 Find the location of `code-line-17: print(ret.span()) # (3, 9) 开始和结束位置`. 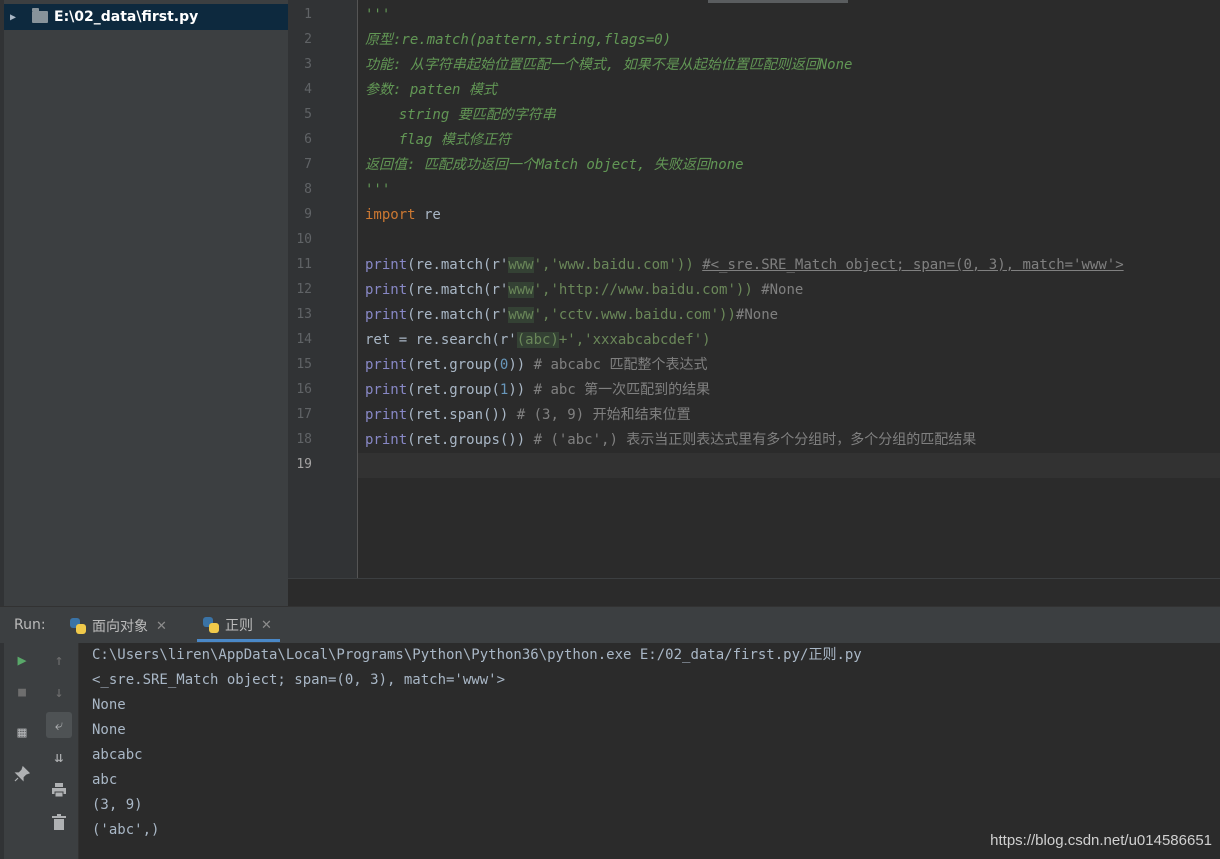

code-line-17: print(ret.span()) # (3, 9) 开始和结束位置 is located at coordinates (528, 415).